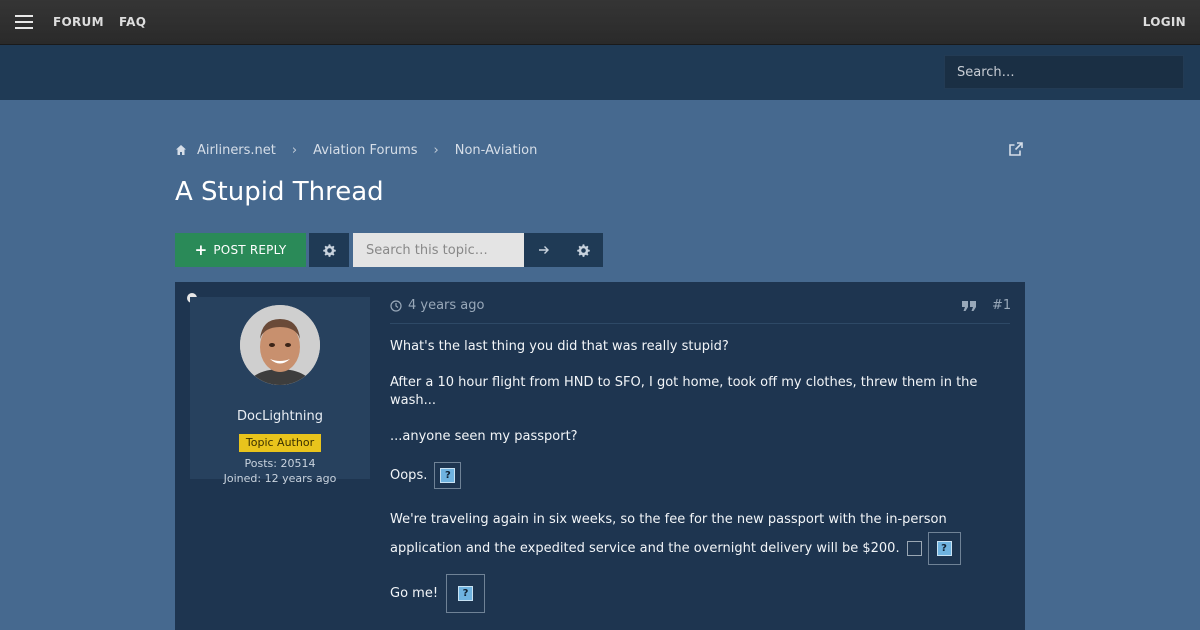  What do you see at coordinates (409, 475) in the screenshot?
I see `post-paragraph: Oops.` at bounding box center [409, 475].